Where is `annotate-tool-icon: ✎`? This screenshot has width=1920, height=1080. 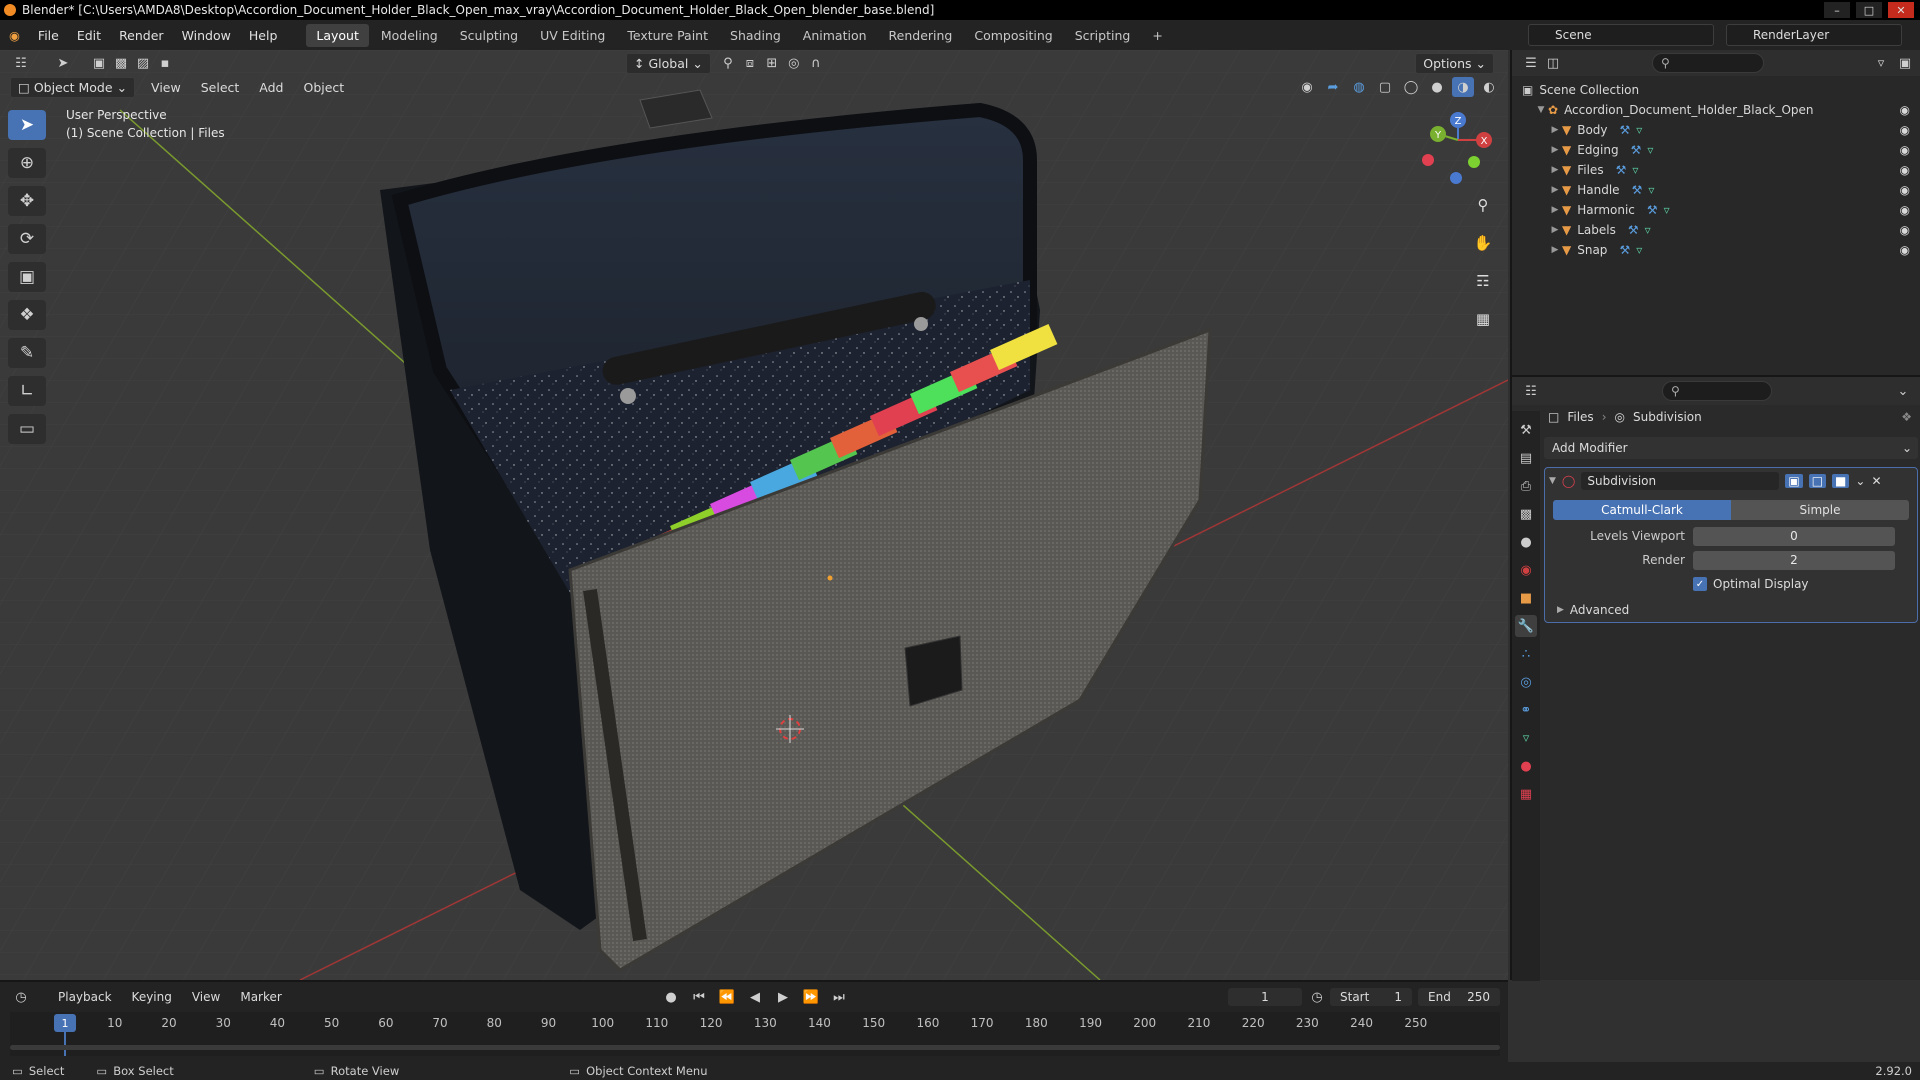 annotate-tool-icon: ✎ is located at coordinates (27, 353).